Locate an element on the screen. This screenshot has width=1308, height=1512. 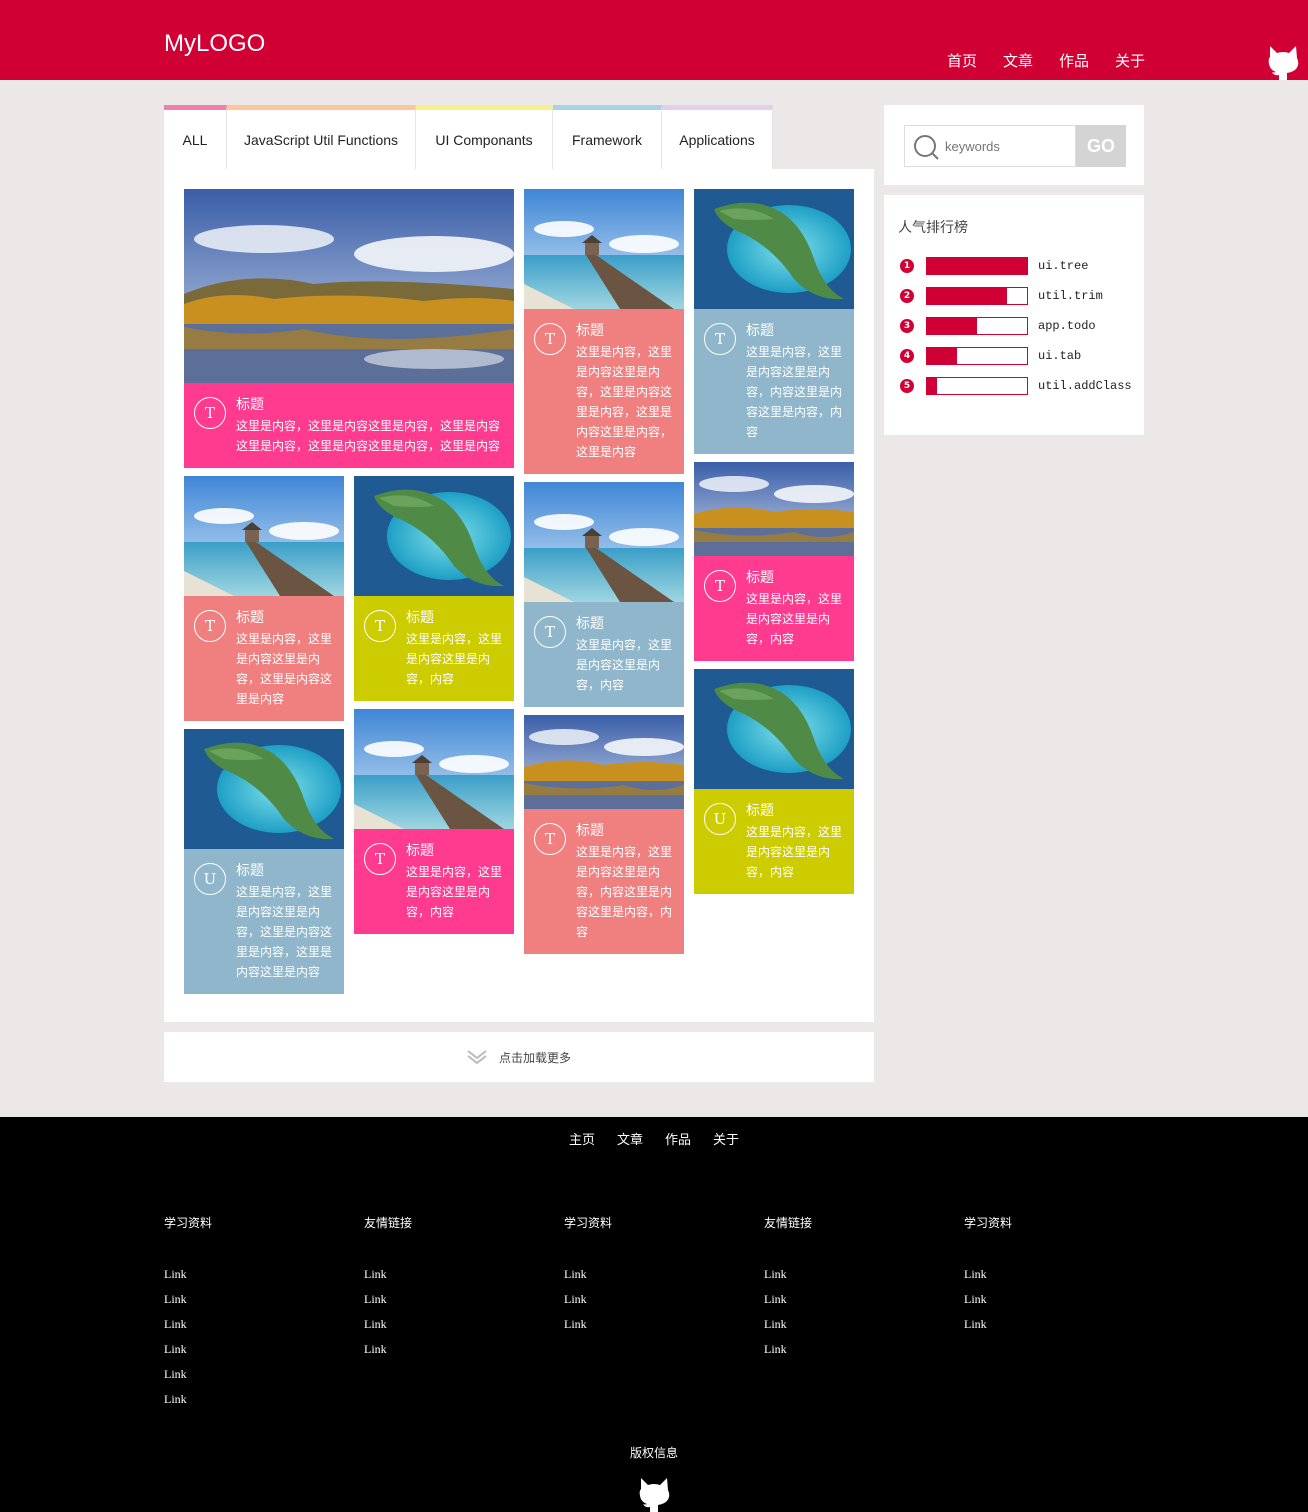
footer-nav-works: 作品 is located at coordinates (678, 1138).